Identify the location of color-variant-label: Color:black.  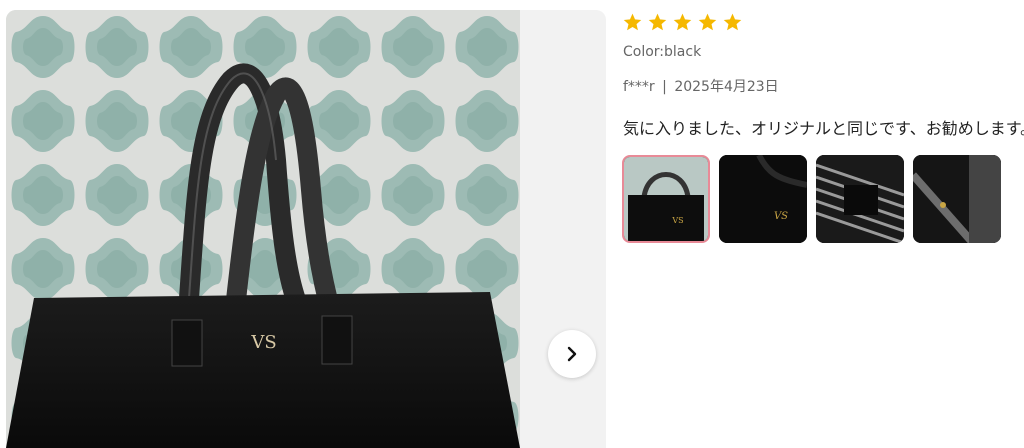
(662, 52).